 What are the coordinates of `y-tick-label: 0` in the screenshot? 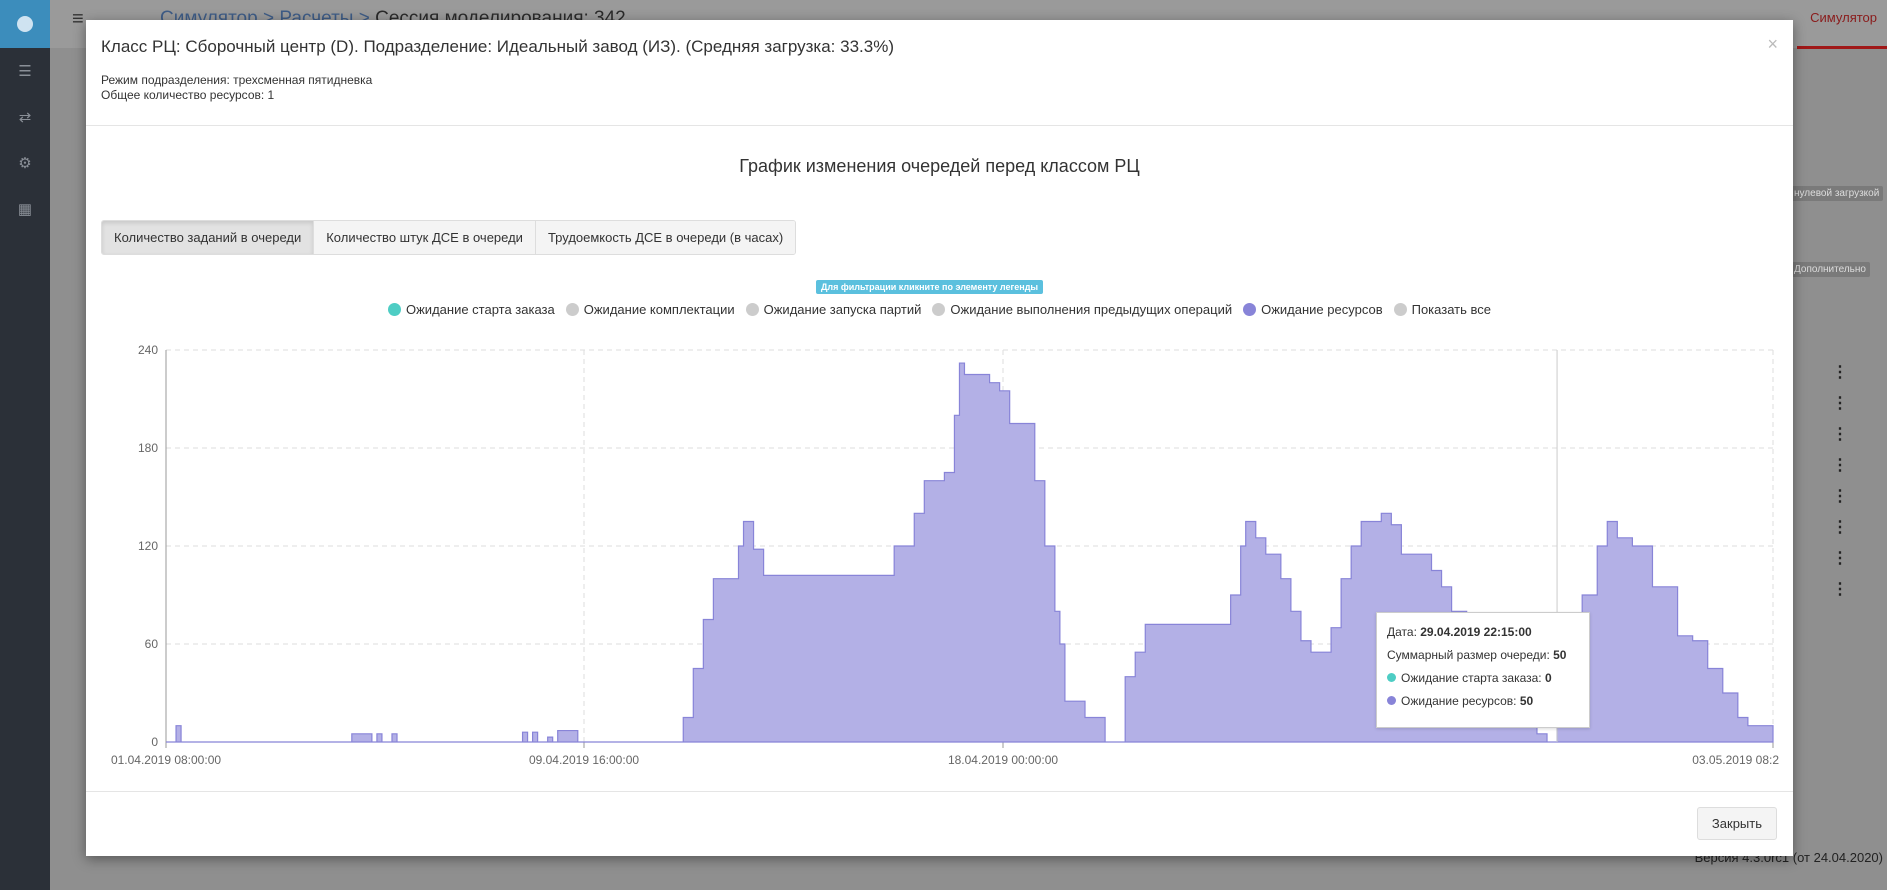 It's located at (154, 742).